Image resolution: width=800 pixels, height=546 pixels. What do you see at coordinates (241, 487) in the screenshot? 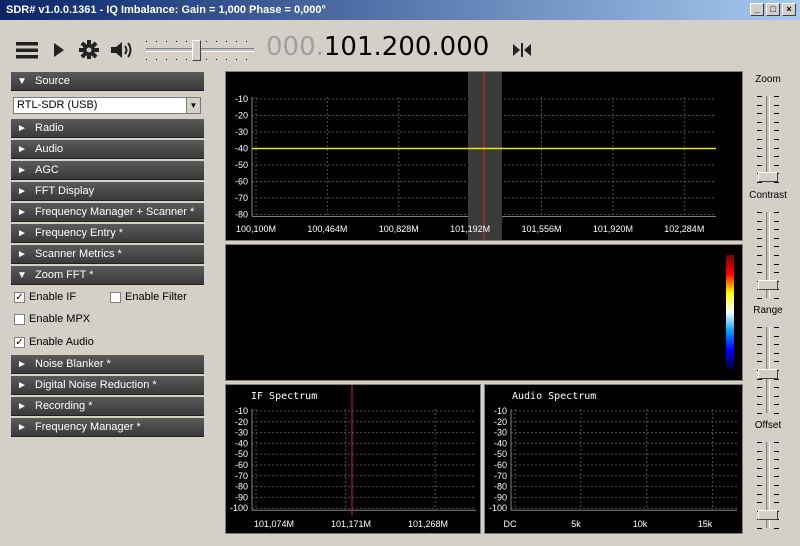
I see `if-y-tick-label: -80` at bounding box center [241, 487].